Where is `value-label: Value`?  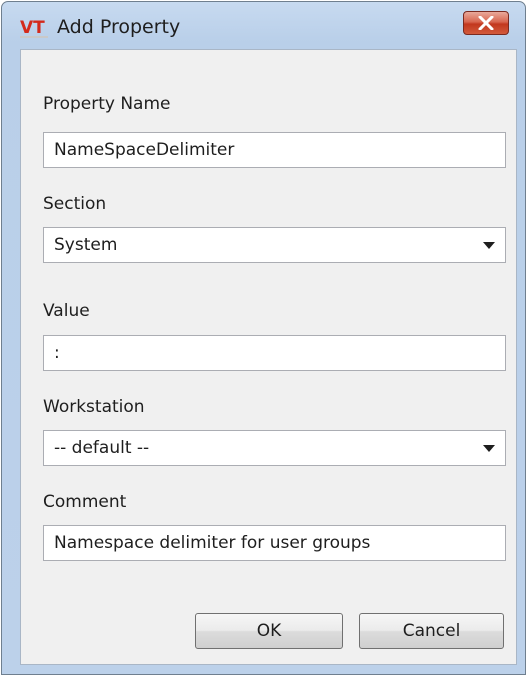 value-label: Value is located at coordinates (66, 311).